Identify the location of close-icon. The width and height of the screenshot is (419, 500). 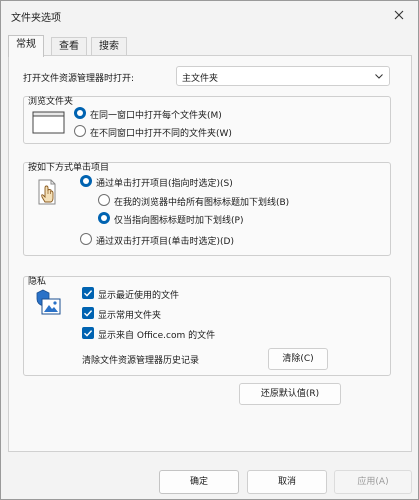
(399, 15).